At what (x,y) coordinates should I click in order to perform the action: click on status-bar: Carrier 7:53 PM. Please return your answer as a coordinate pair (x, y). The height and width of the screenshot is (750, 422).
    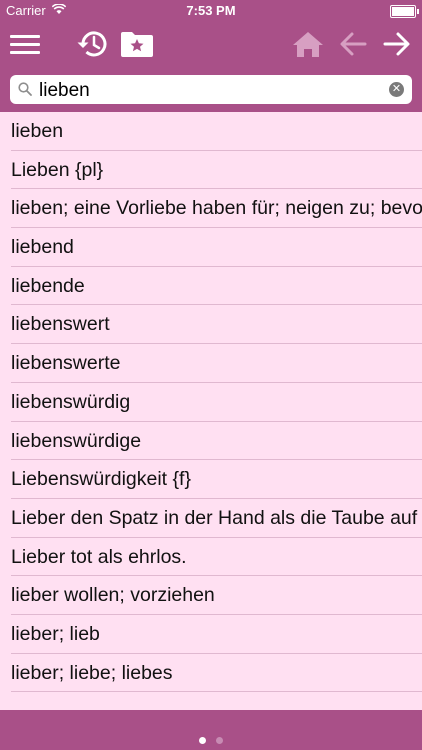
    Looking at the image, I should click on (211, 11).